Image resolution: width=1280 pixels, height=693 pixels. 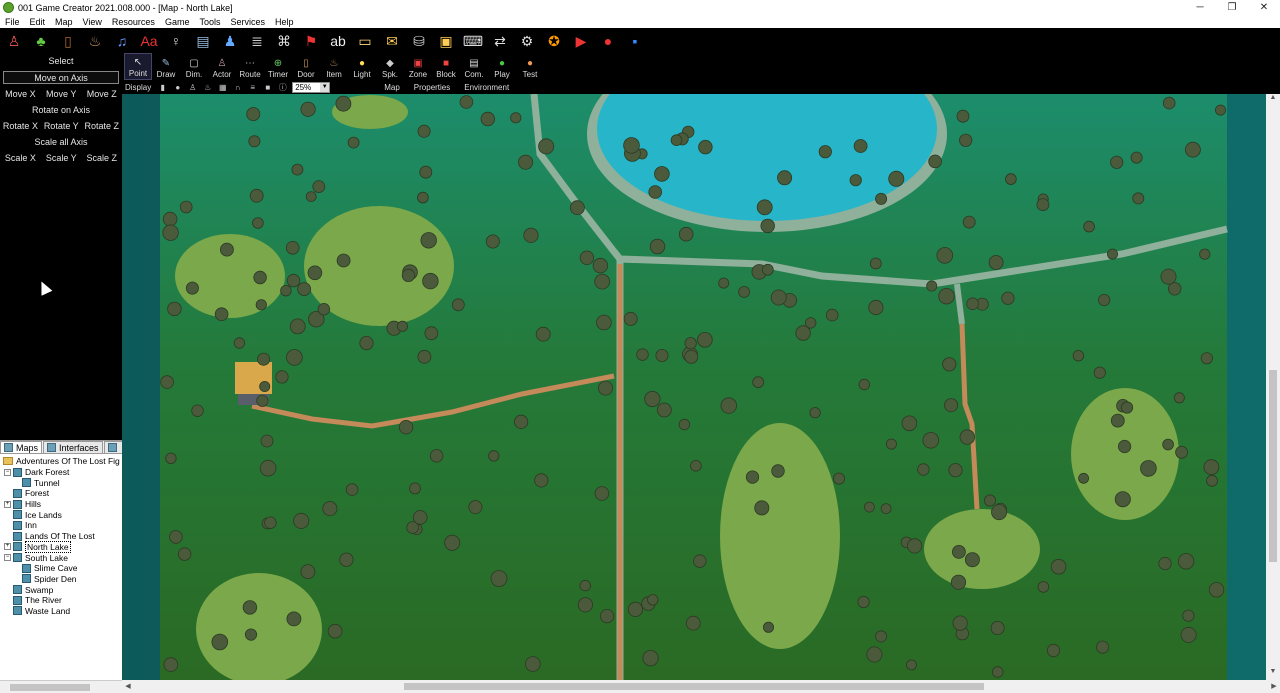 I want to click on database-icon: ⛁, so click(x=419, y=41).